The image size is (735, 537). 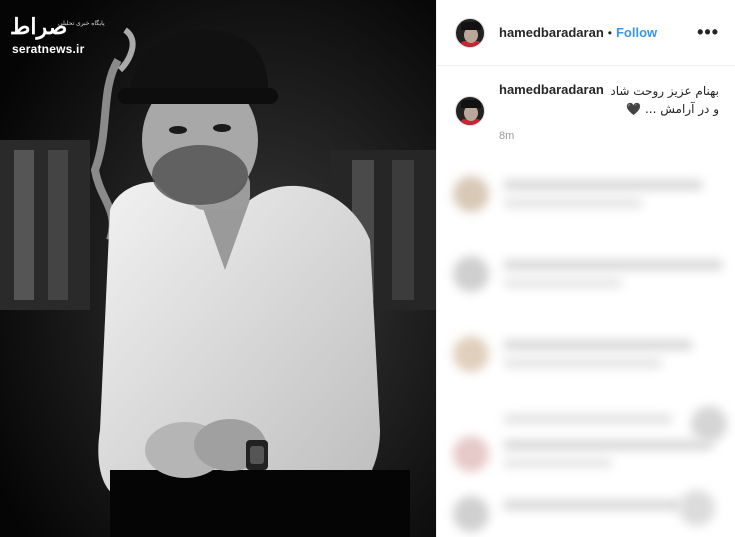 I want to click on watermark-url: seratnews.ir, so click(x=48, y=49).